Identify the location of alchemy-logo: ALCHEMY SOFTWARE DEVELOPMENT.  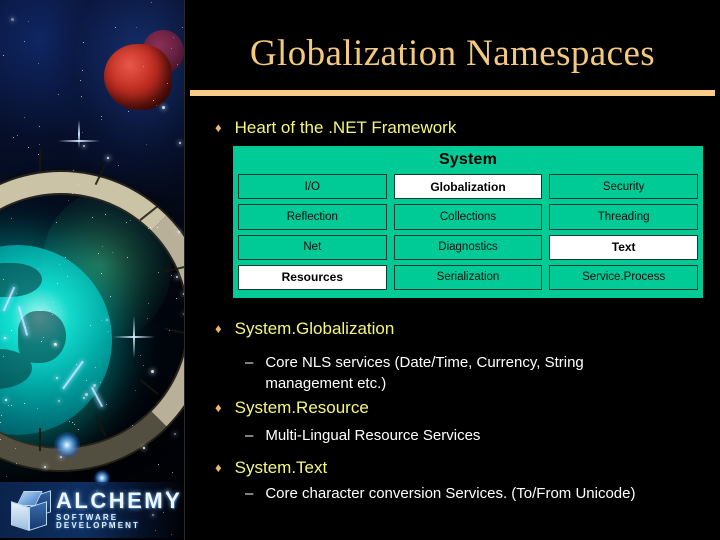
(92, 510).